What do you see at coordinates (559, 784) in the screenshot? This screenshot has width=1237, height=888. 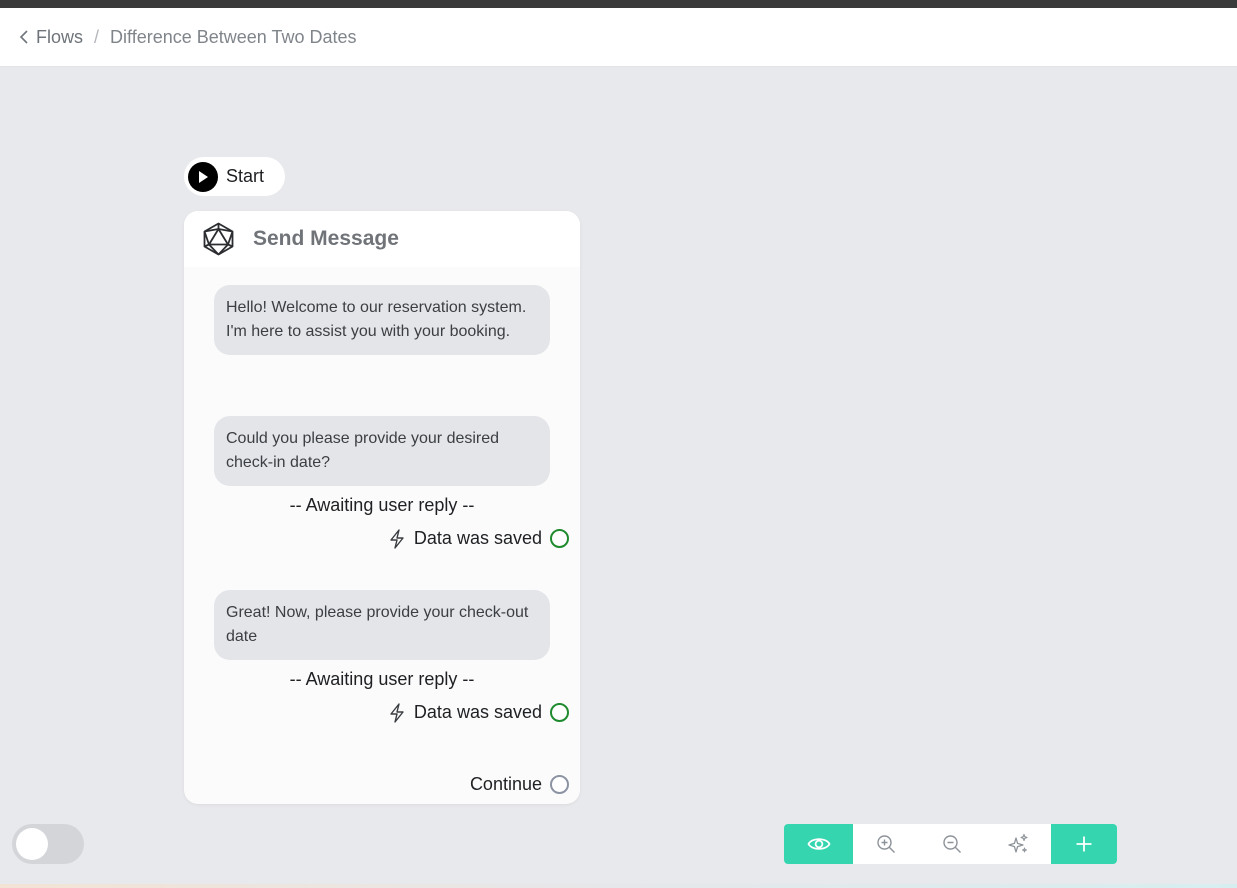 I see `continue-port` at bounding box center [559, 784].